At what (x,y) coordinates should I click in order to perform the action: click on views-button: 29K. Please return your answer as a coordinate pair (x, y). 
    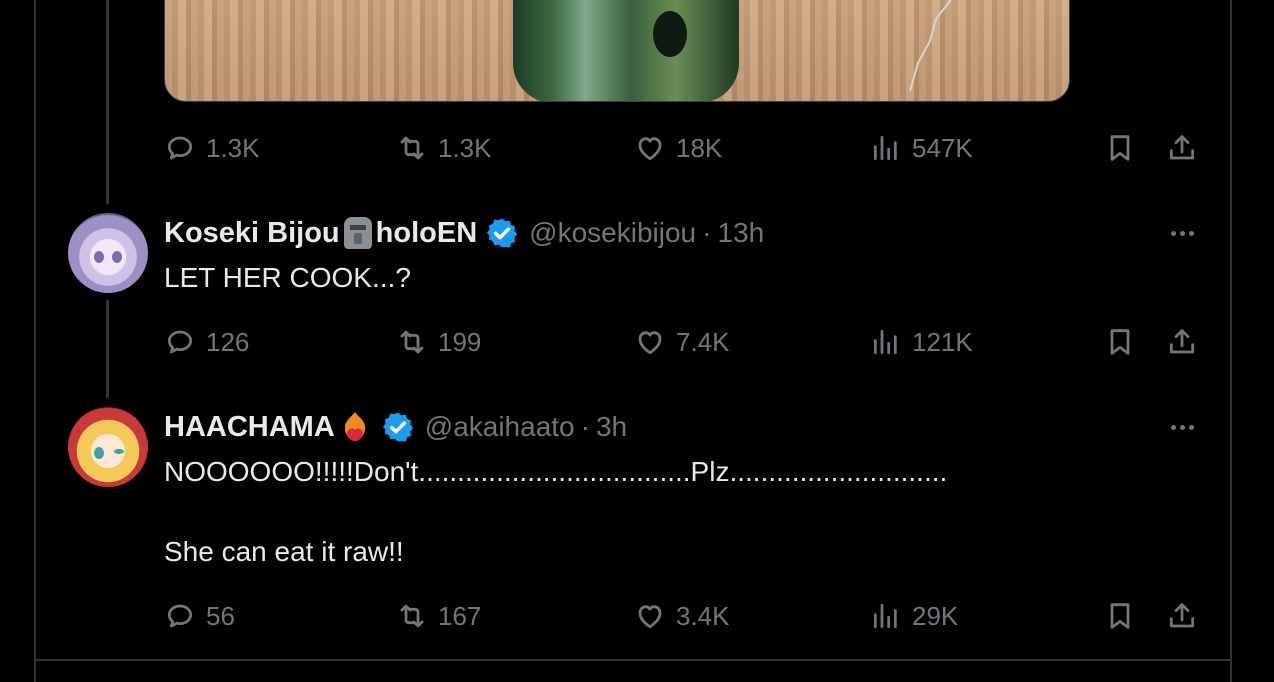
    Looking at the image, I should click on (914, 616).